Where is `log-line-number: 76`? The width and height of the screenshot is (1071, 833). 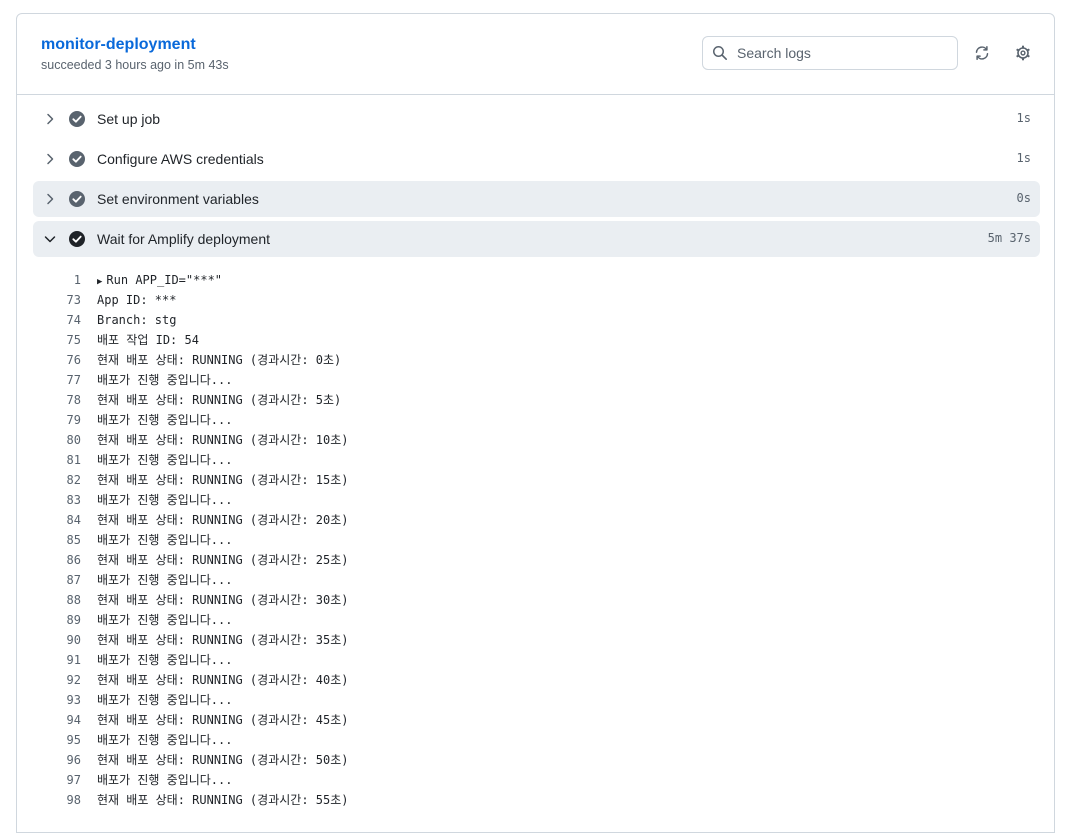
log-line-number: 76 is located at coordinates (57, 360).